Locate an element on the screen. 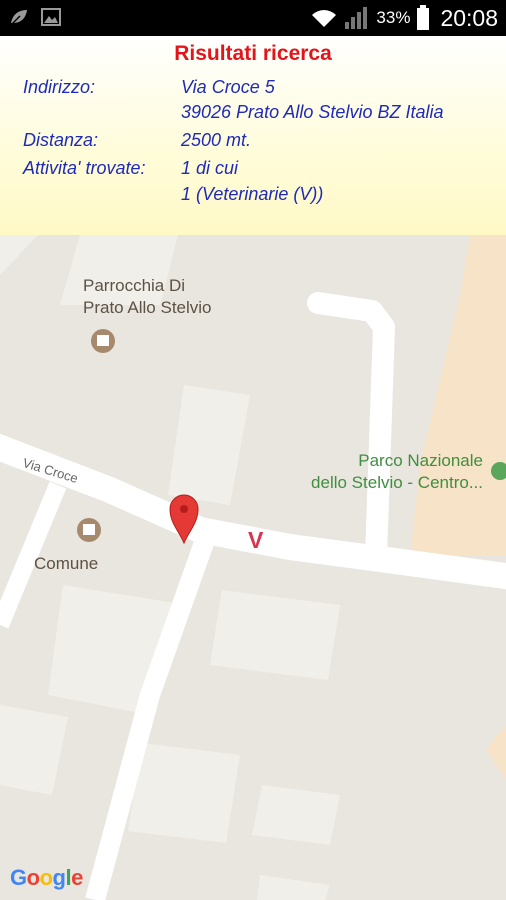  results-title: Risultati ricerca is located at coordinates (253, 53).